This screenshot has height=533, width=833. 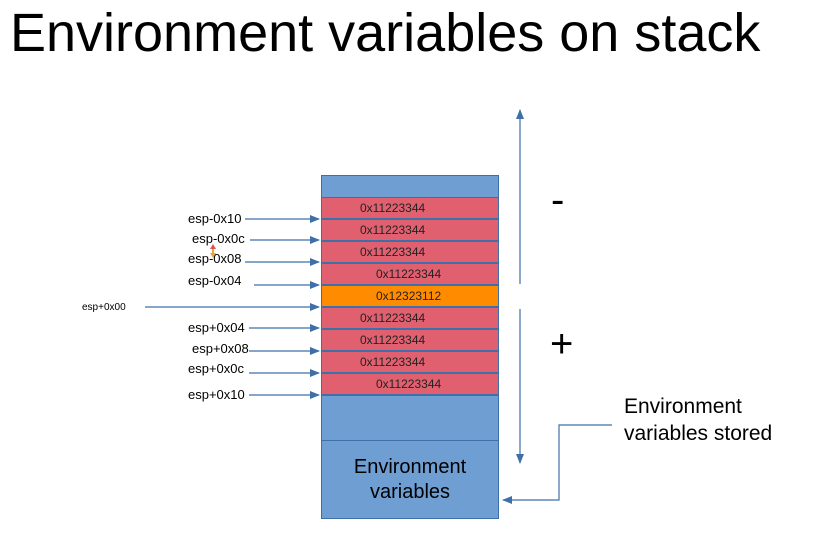 I want to click on arrow-env-stored, so click(x=557, y=464).